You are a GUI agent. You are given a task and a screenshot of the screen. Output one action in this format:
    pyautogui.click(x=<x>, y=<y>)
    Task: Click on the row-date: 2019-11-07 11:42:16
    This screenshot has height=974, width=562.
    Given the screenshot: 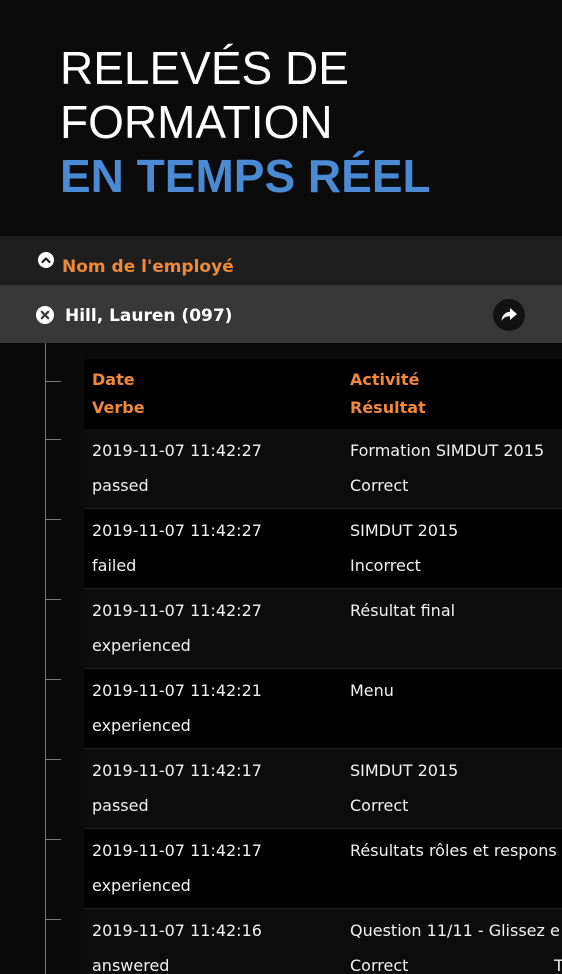 What is the action you would take?
    pyautogui.click(x=177, y=930)
    